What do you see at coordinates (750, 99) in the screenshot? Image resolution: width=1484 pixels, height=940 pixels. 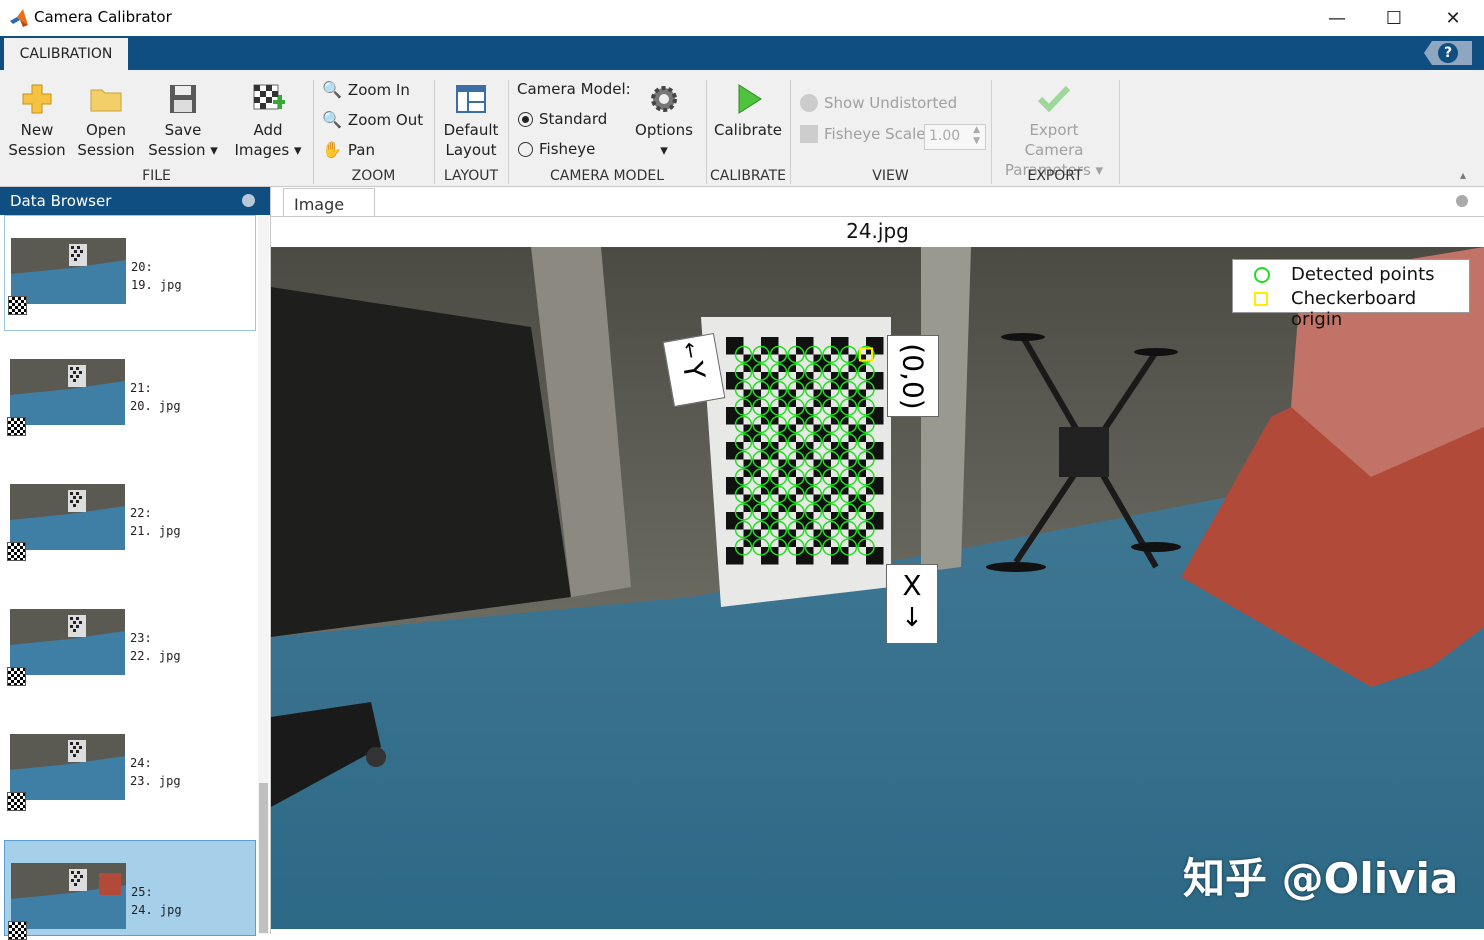 I see `play-icon` at bounding box center [750, 99].